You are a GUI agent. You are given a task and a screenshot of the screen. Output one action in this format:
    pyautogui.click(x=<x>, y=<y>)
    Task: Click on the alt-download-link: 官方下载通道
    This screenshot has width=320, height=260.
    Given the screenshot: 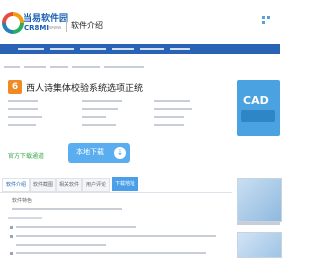 What is the action you would take?
    pyautogui.click(x=33, y=155)
    